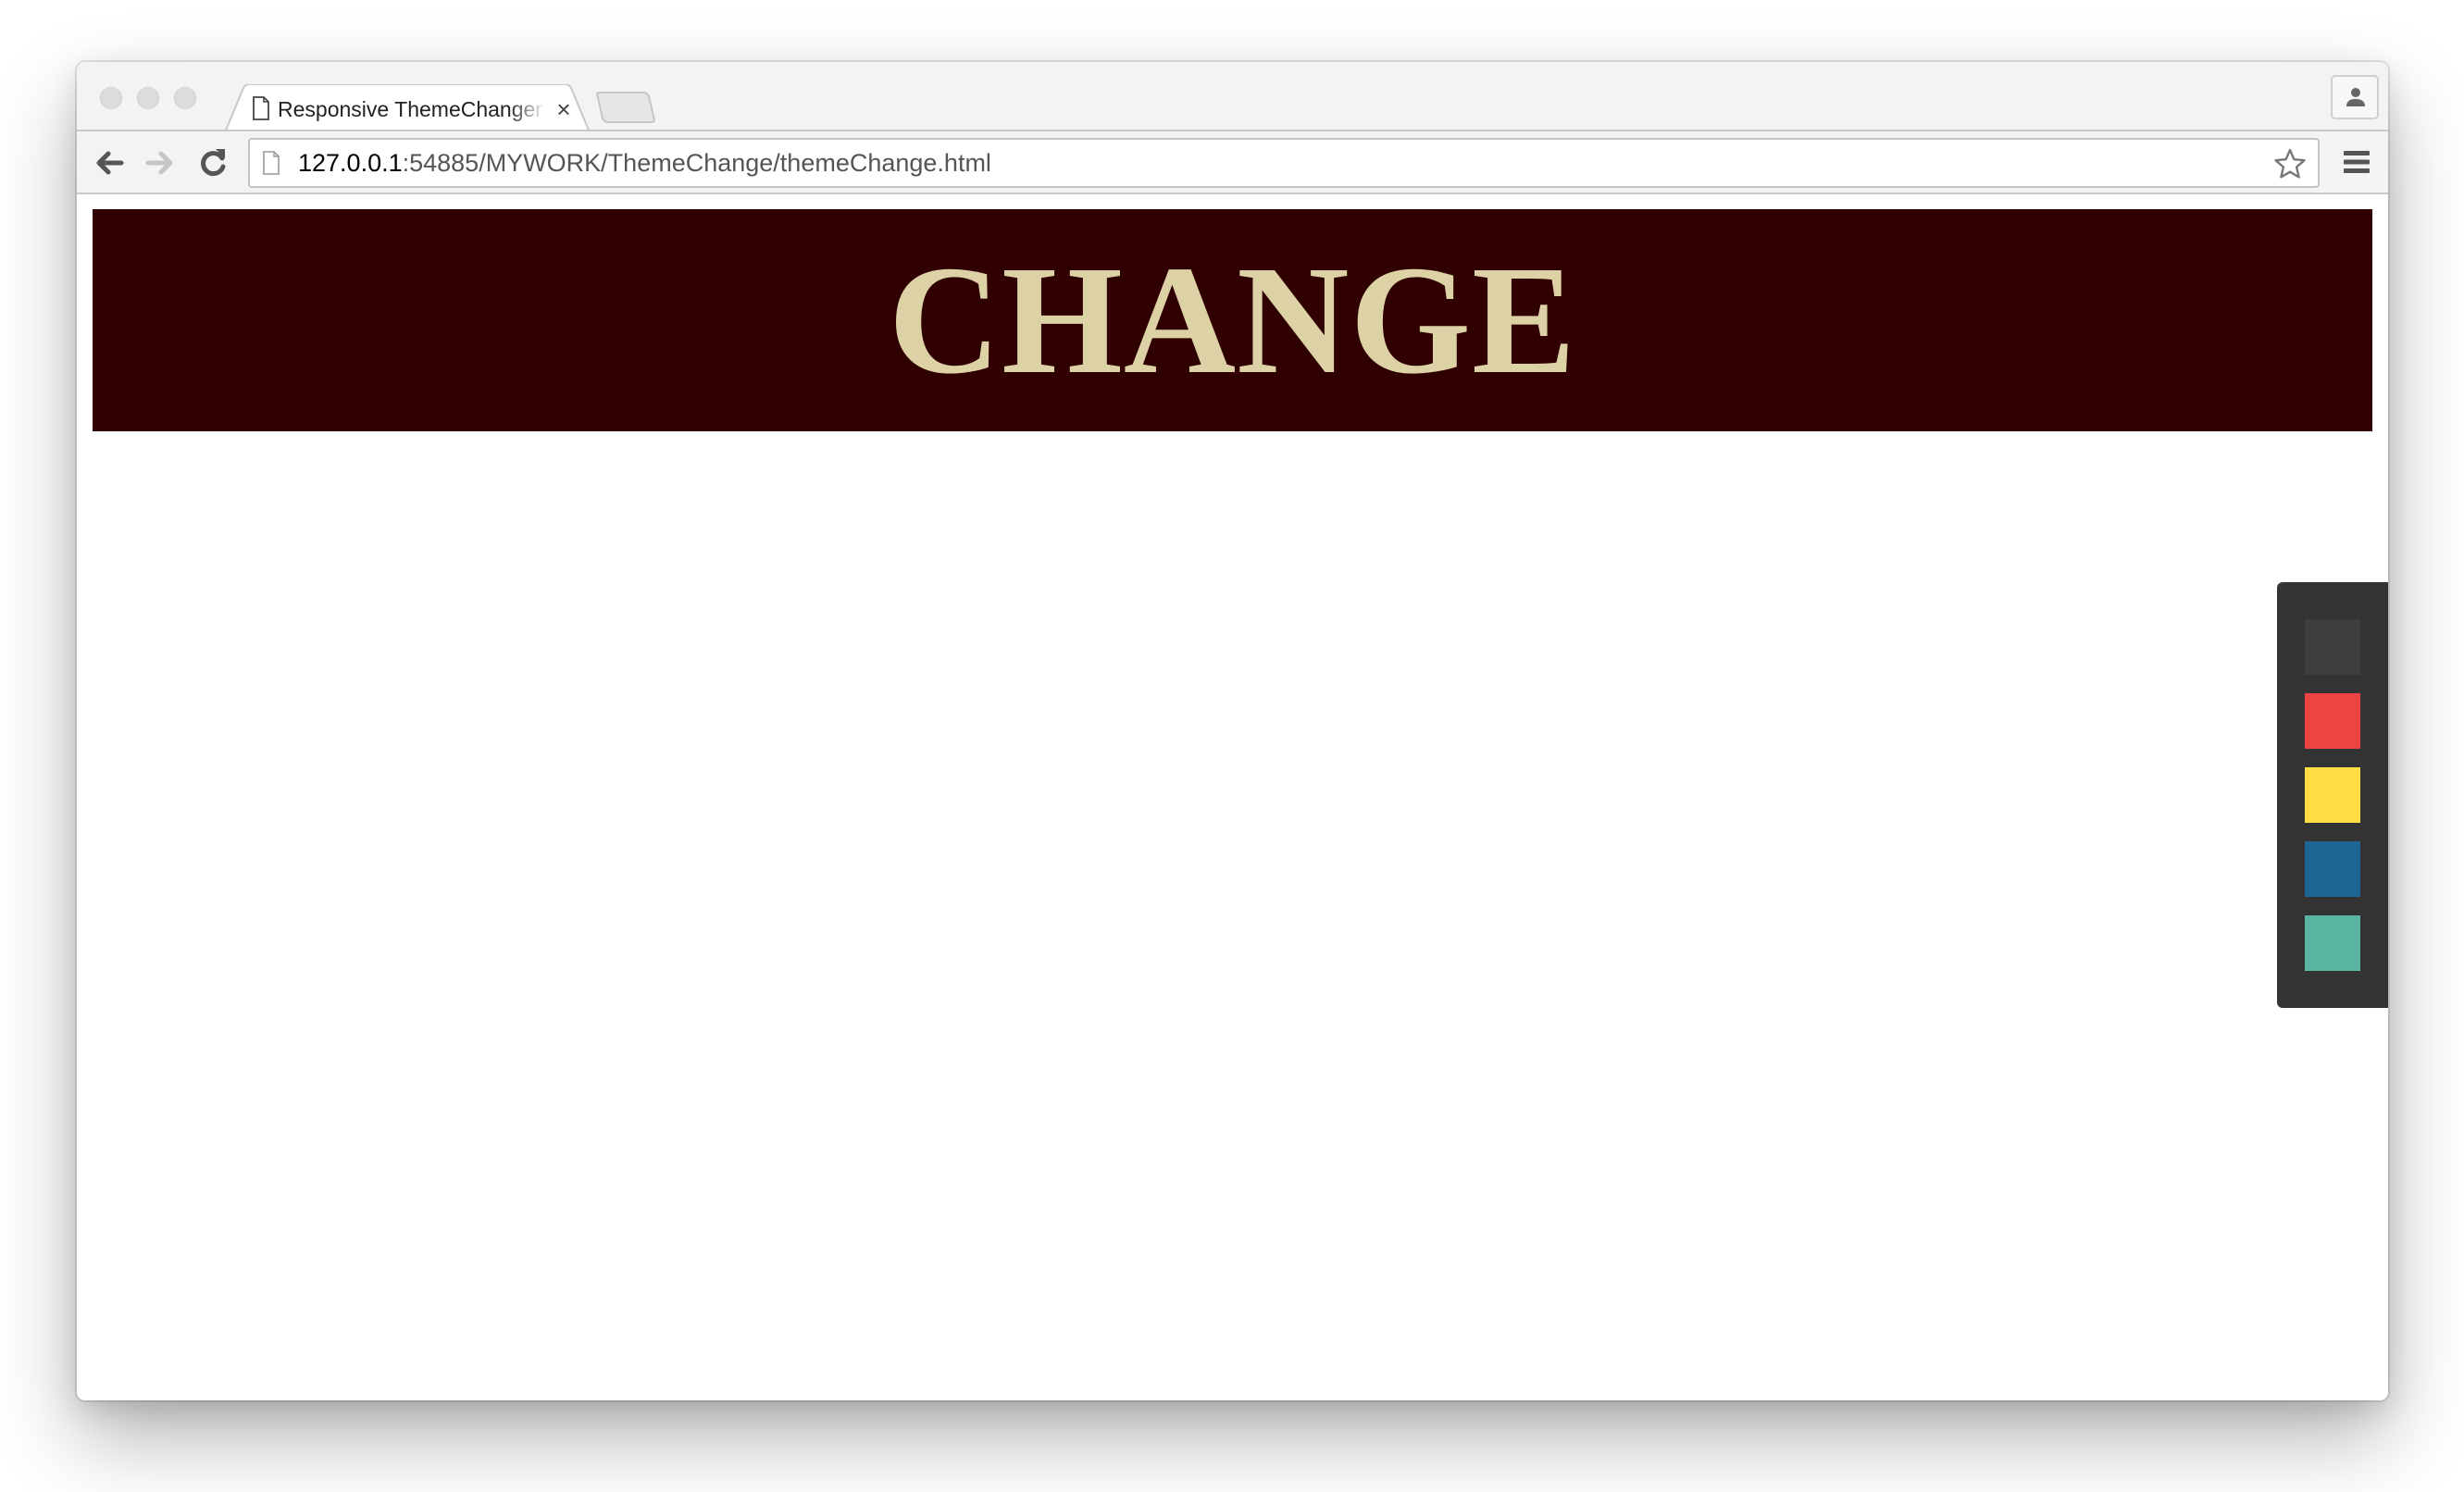  Describe the element at coordinates (2332, 721) in the screenshot. I see `theme-swatch-red` at that location.